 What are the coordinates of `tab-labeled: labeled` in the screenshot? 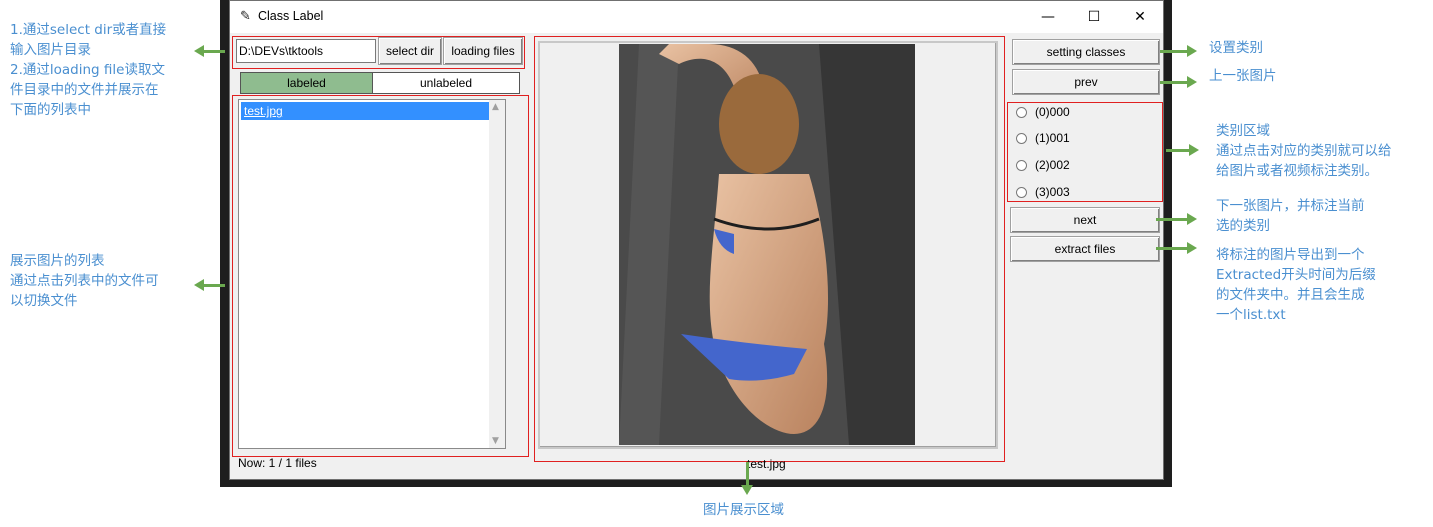 It's located at (306, 83).